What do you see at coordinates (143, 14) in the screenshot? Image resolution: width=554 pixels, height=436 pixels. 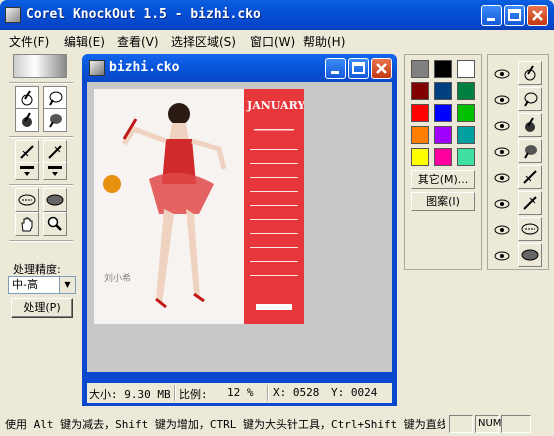 I see `window-title: Corel KnockOut 1.5 - bizhi.cko` at bounding box center [143, 14].